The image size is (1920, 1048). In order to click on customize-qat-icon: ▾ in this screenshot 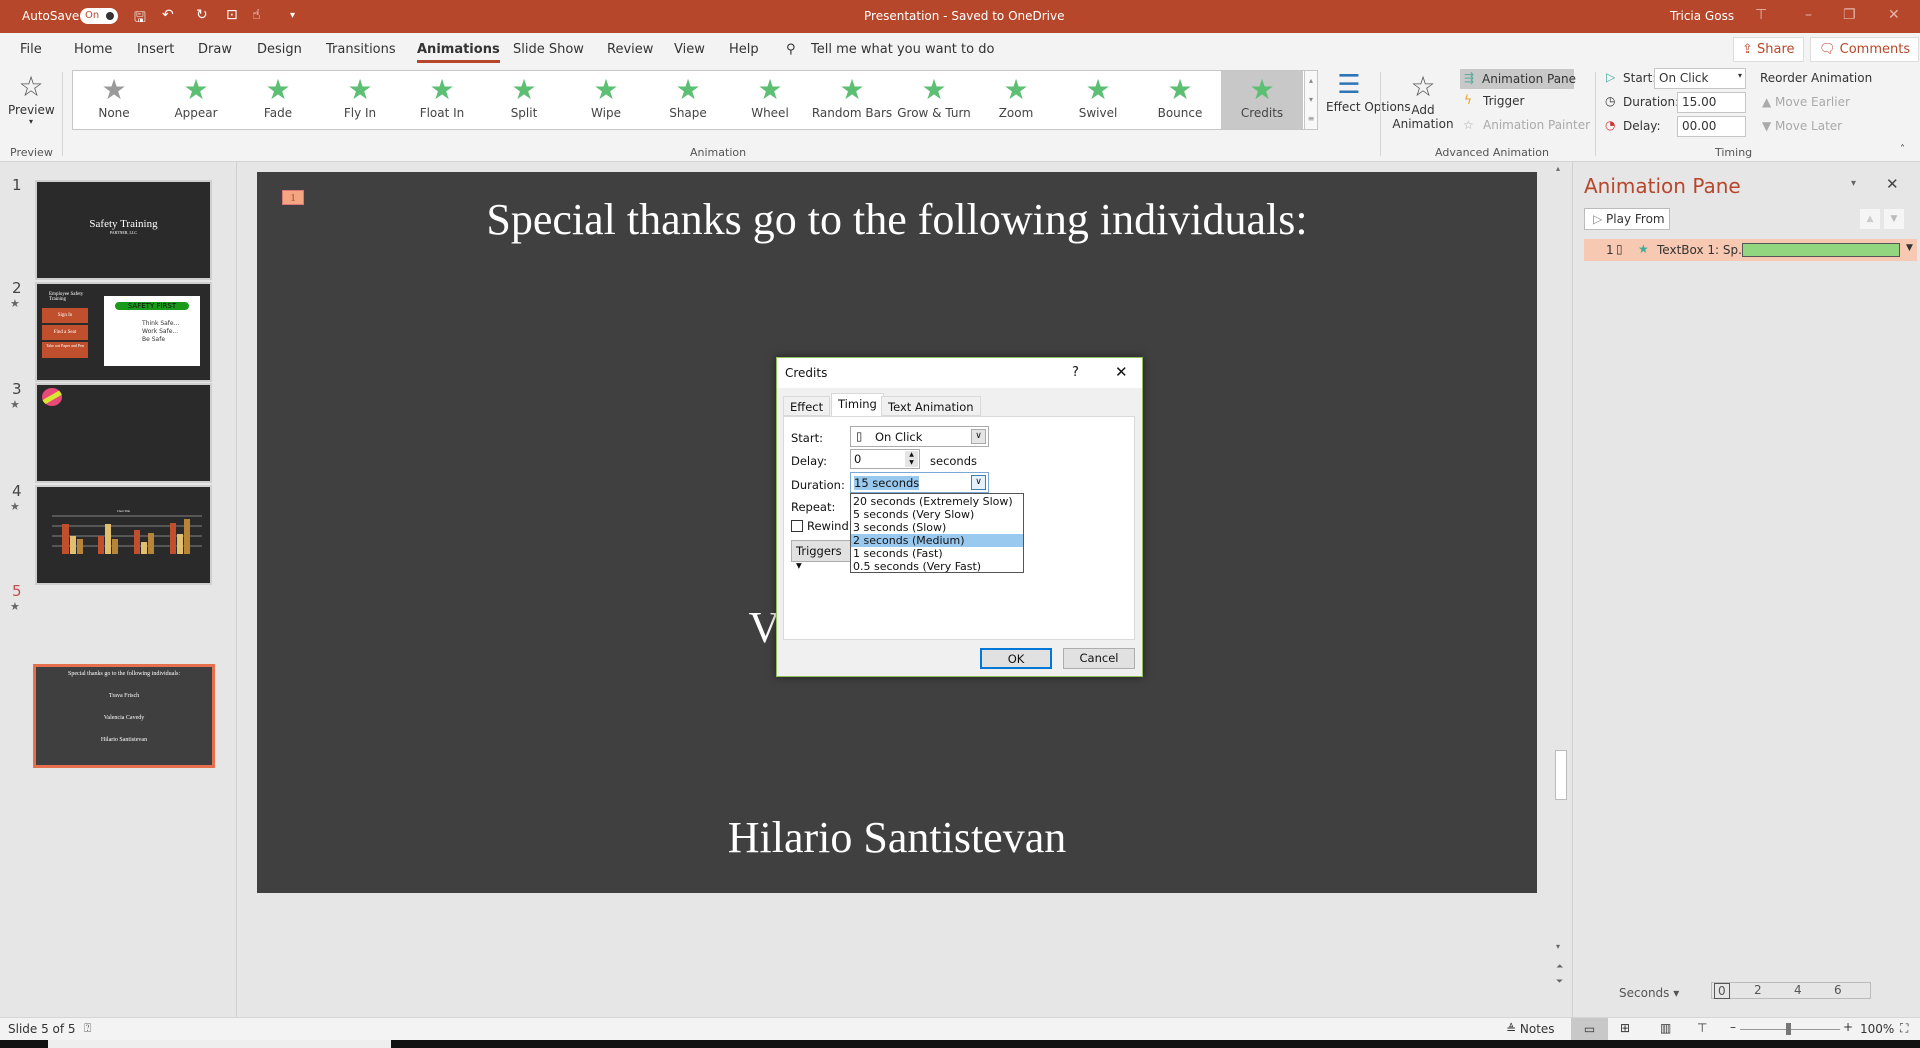, I will do `click(292, 15)`.